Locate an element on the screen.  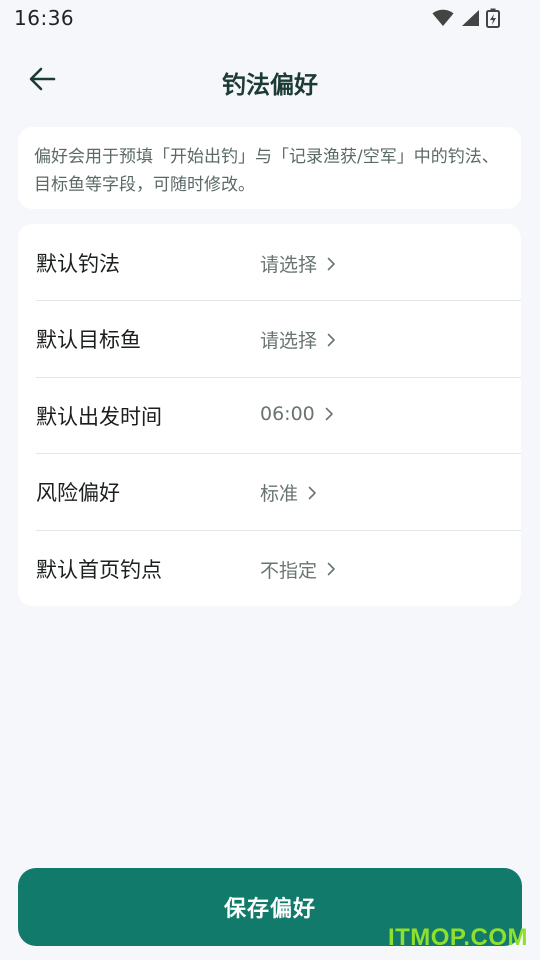
watermark-text: ITMOP.COM is located at coordinates (457, 937).